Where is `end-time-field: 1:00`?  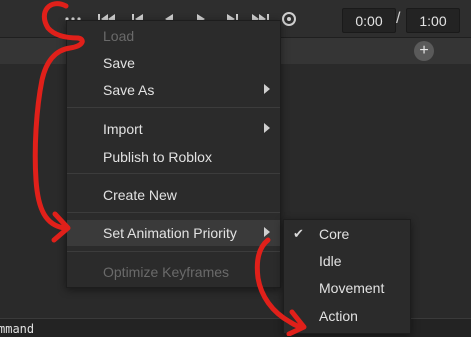
end-time-field: 1:00 is located at coordinates (433, 20).